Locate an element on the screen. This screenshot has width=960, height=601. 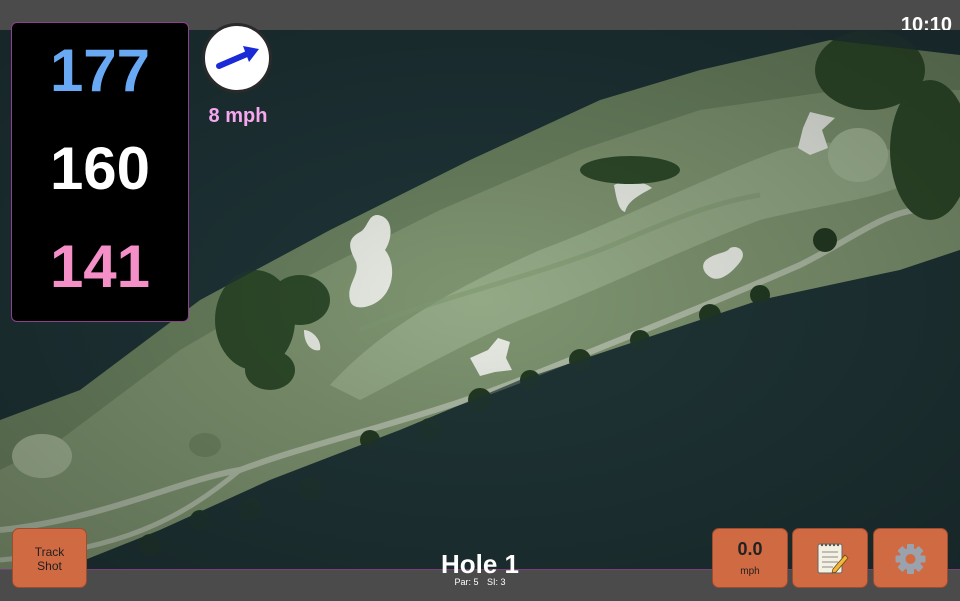
gear-icon is located at coordinates (910, 559).